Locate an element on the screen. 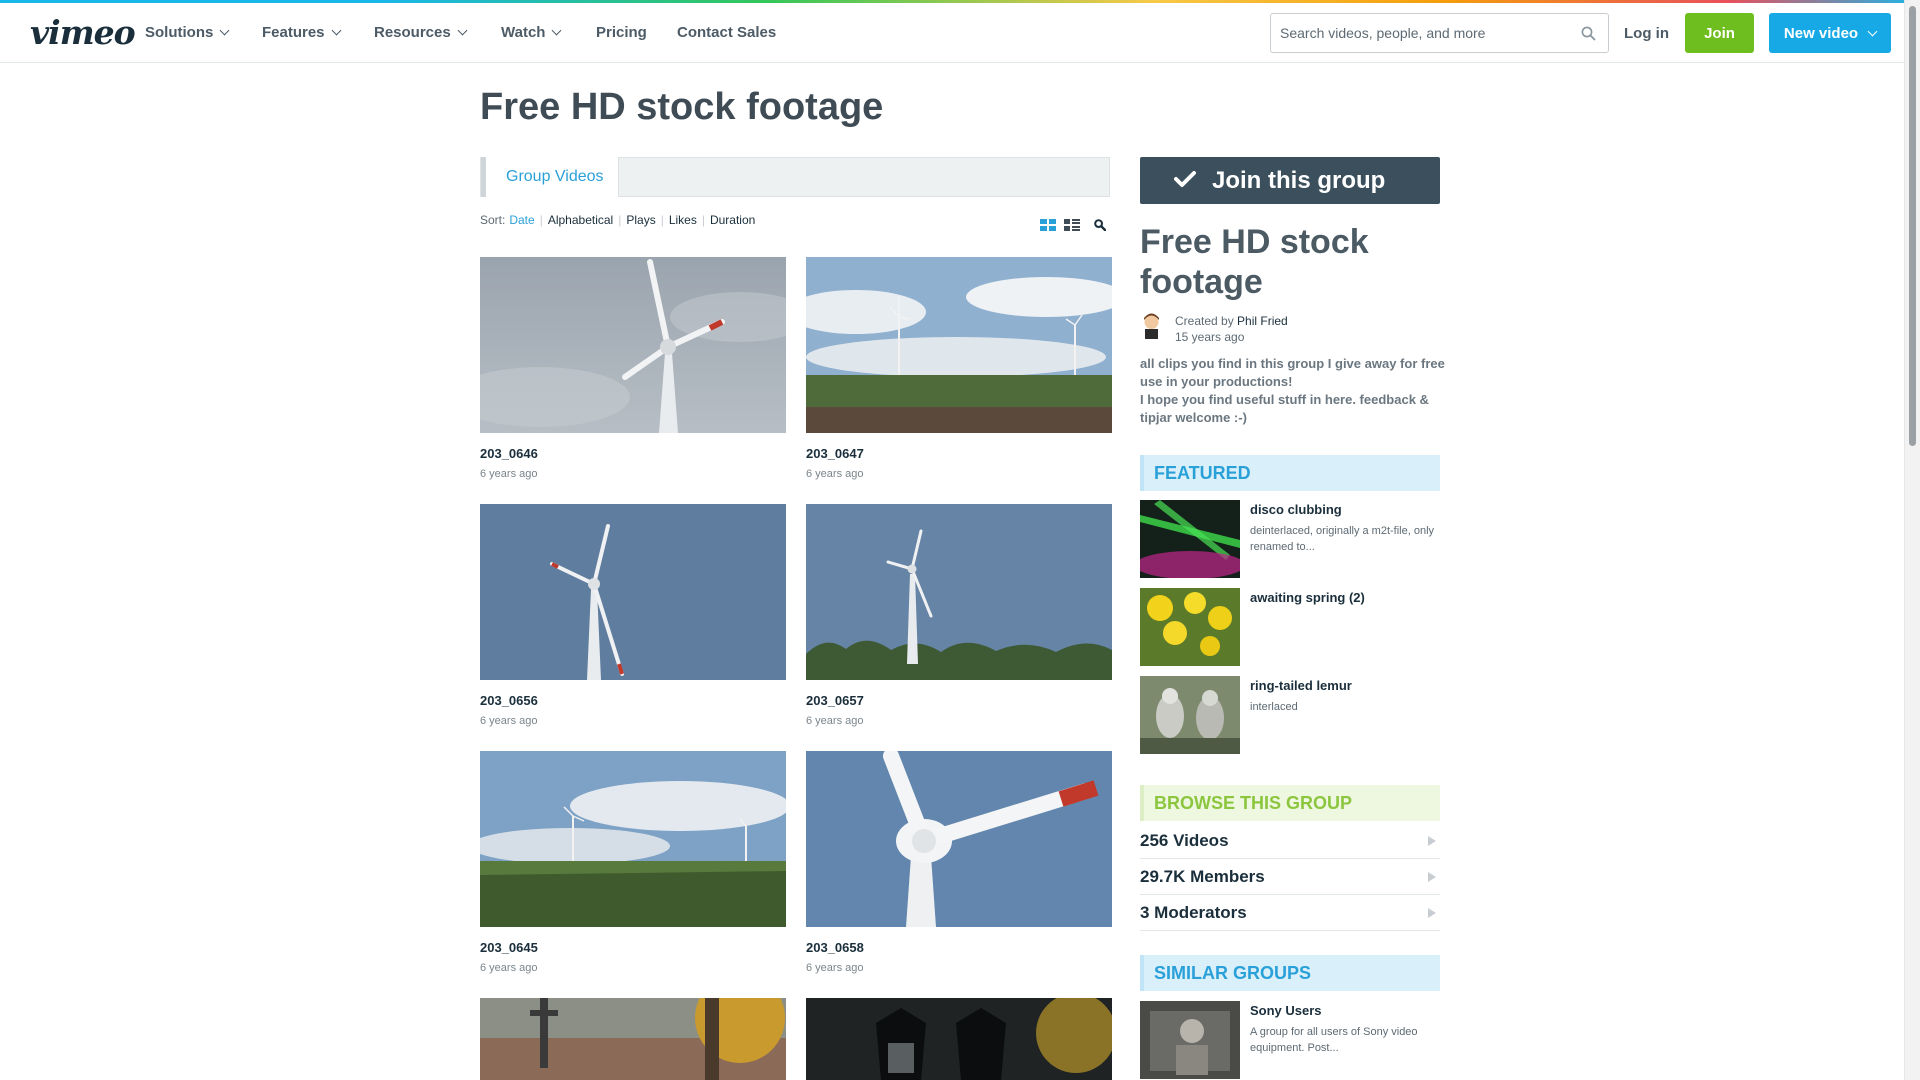 The width and height of the screenshot is (1920, 1080). view-toggle is located at coordinates (1073, 227).